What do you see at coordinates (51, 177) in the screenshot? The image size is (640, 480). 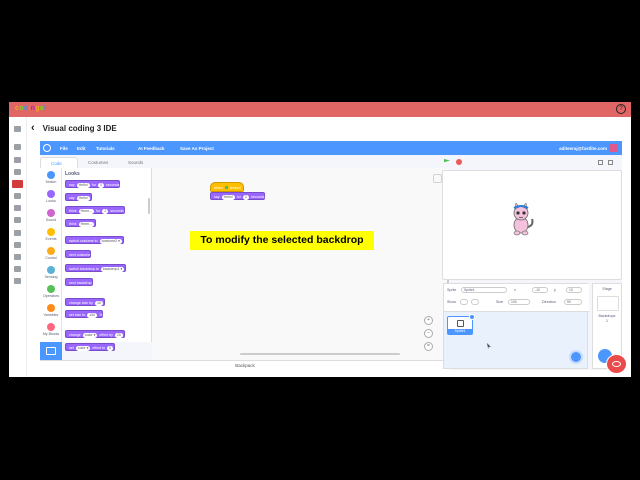 I see `category-motion: Motion` at bounding box center [51, 177].